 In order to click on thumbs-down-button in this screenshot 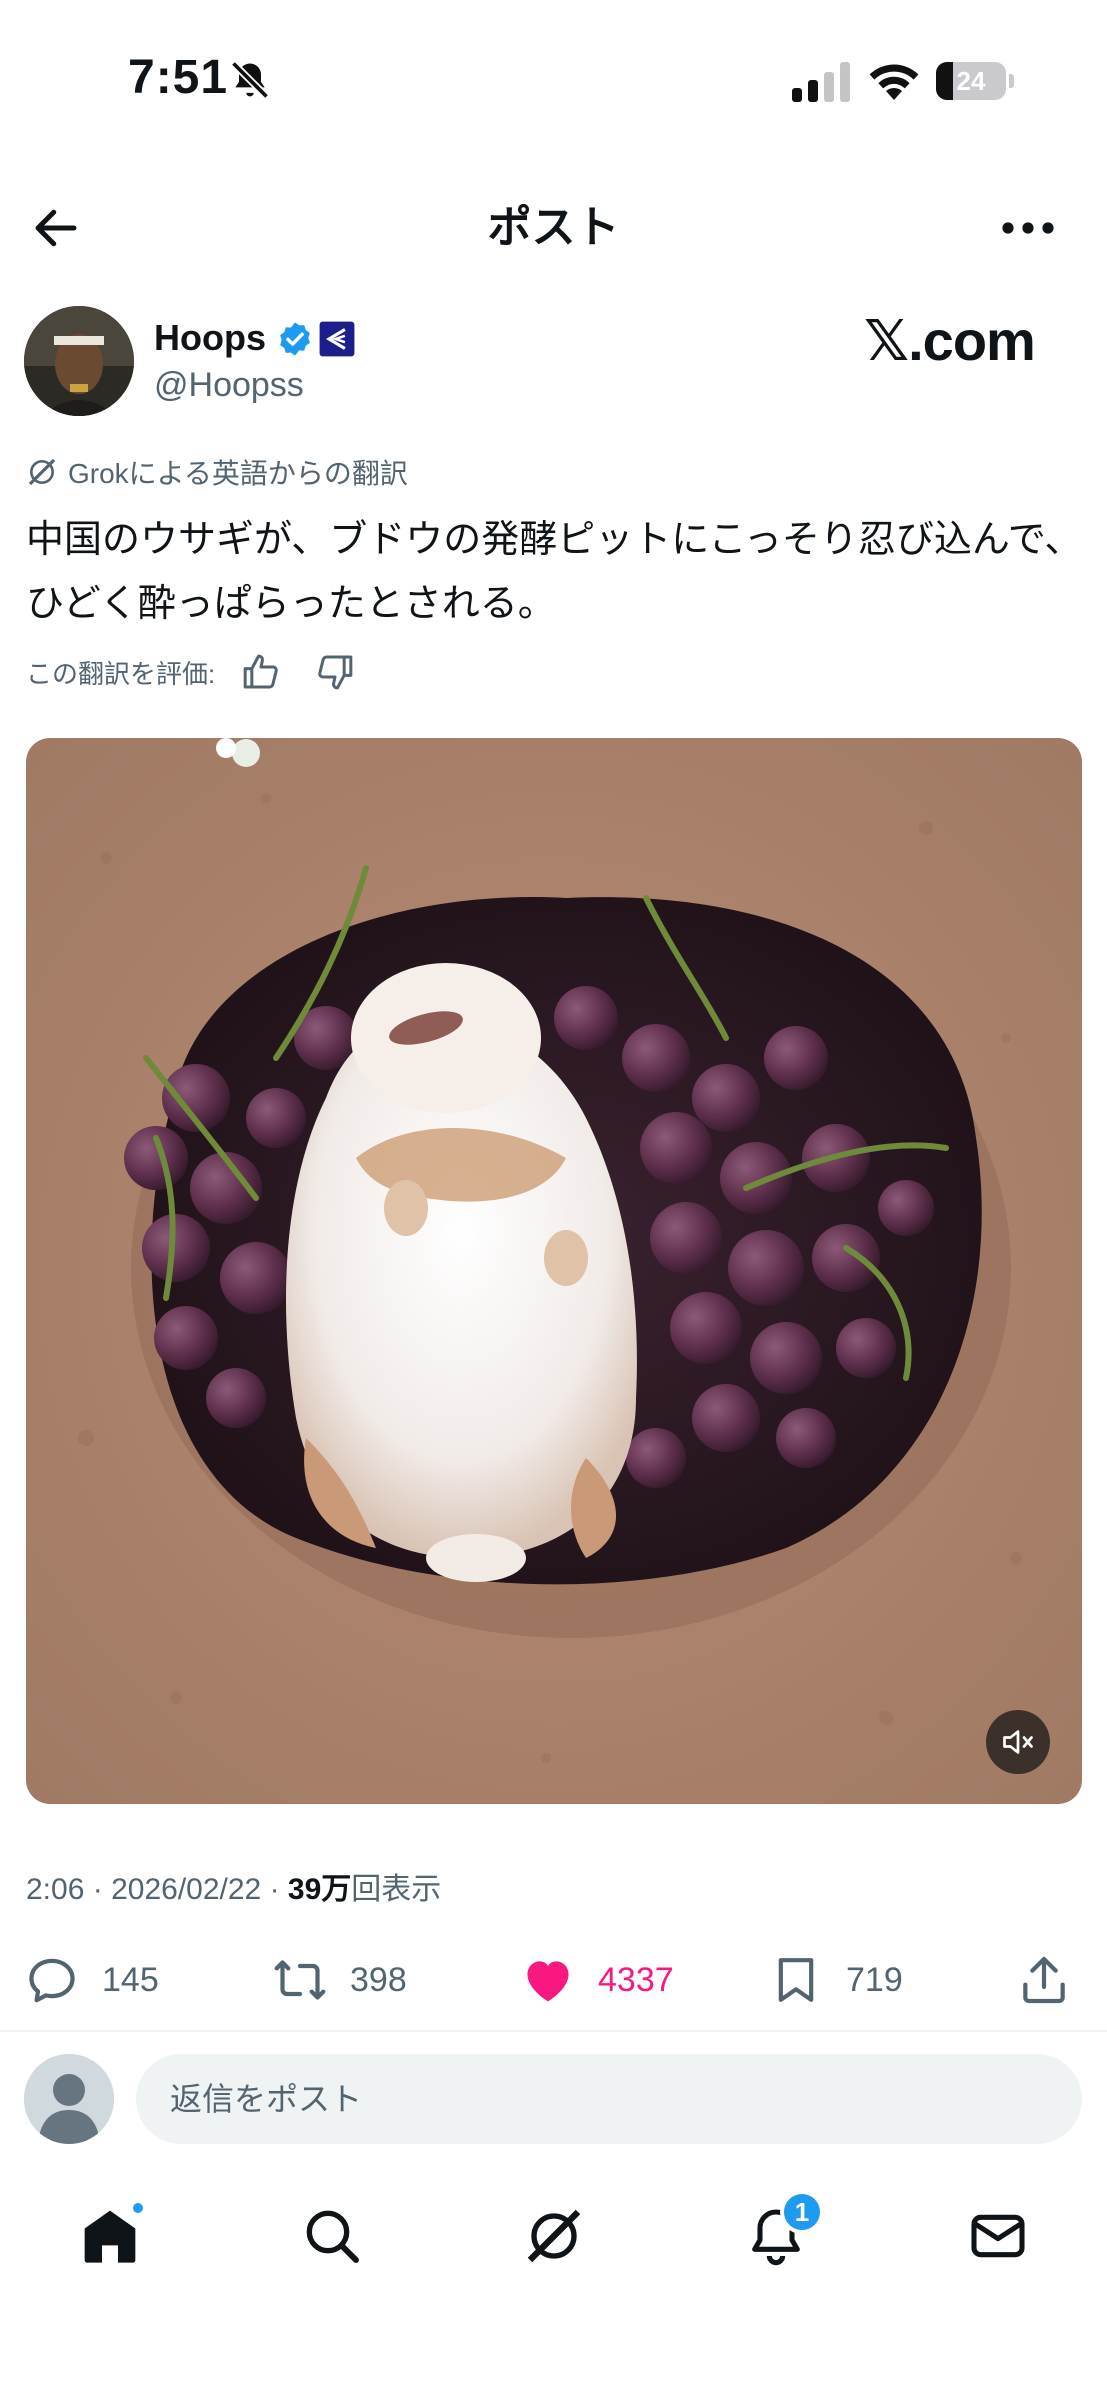, I will do `click(335, 672)`.